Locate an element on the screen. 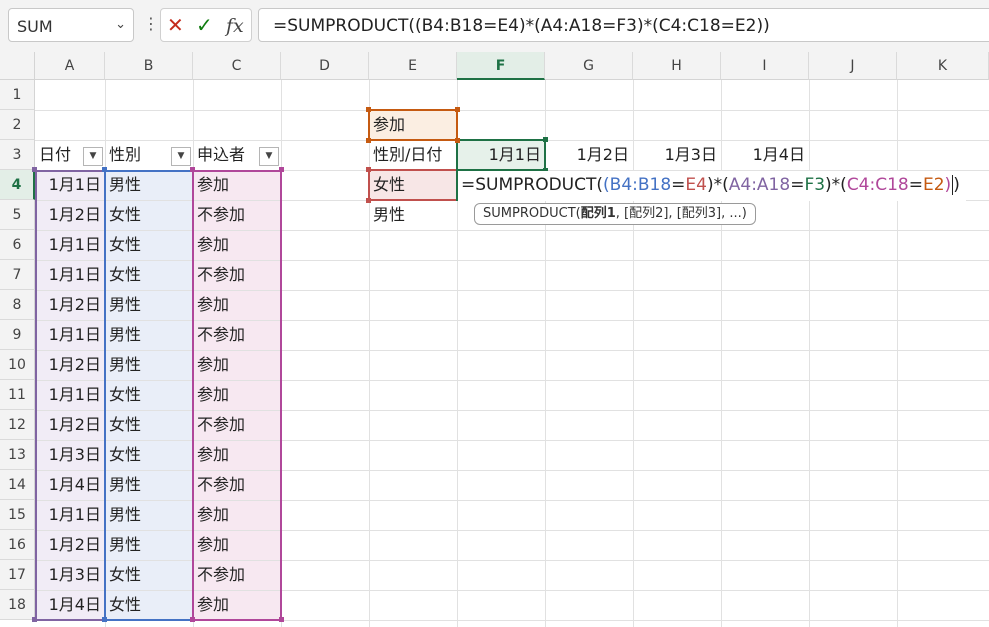 The height and width of the screenshot is (627, 989). cancel-icon: ✕ is located at coordinates (175, 25).